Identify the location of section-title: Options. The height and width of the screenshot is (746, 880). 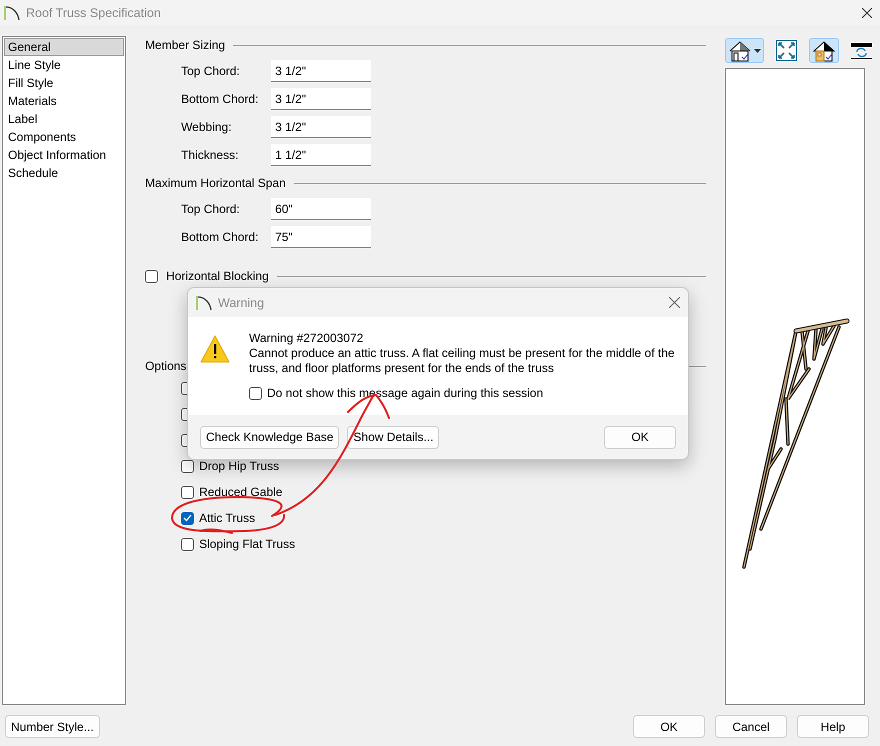
(165, 366).